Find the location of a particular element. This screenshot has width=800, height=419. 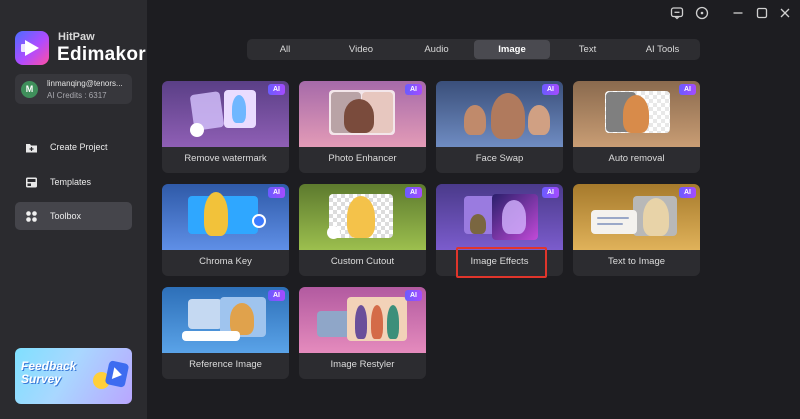

card-label: Face Swap is located at coordinates (499, 158).